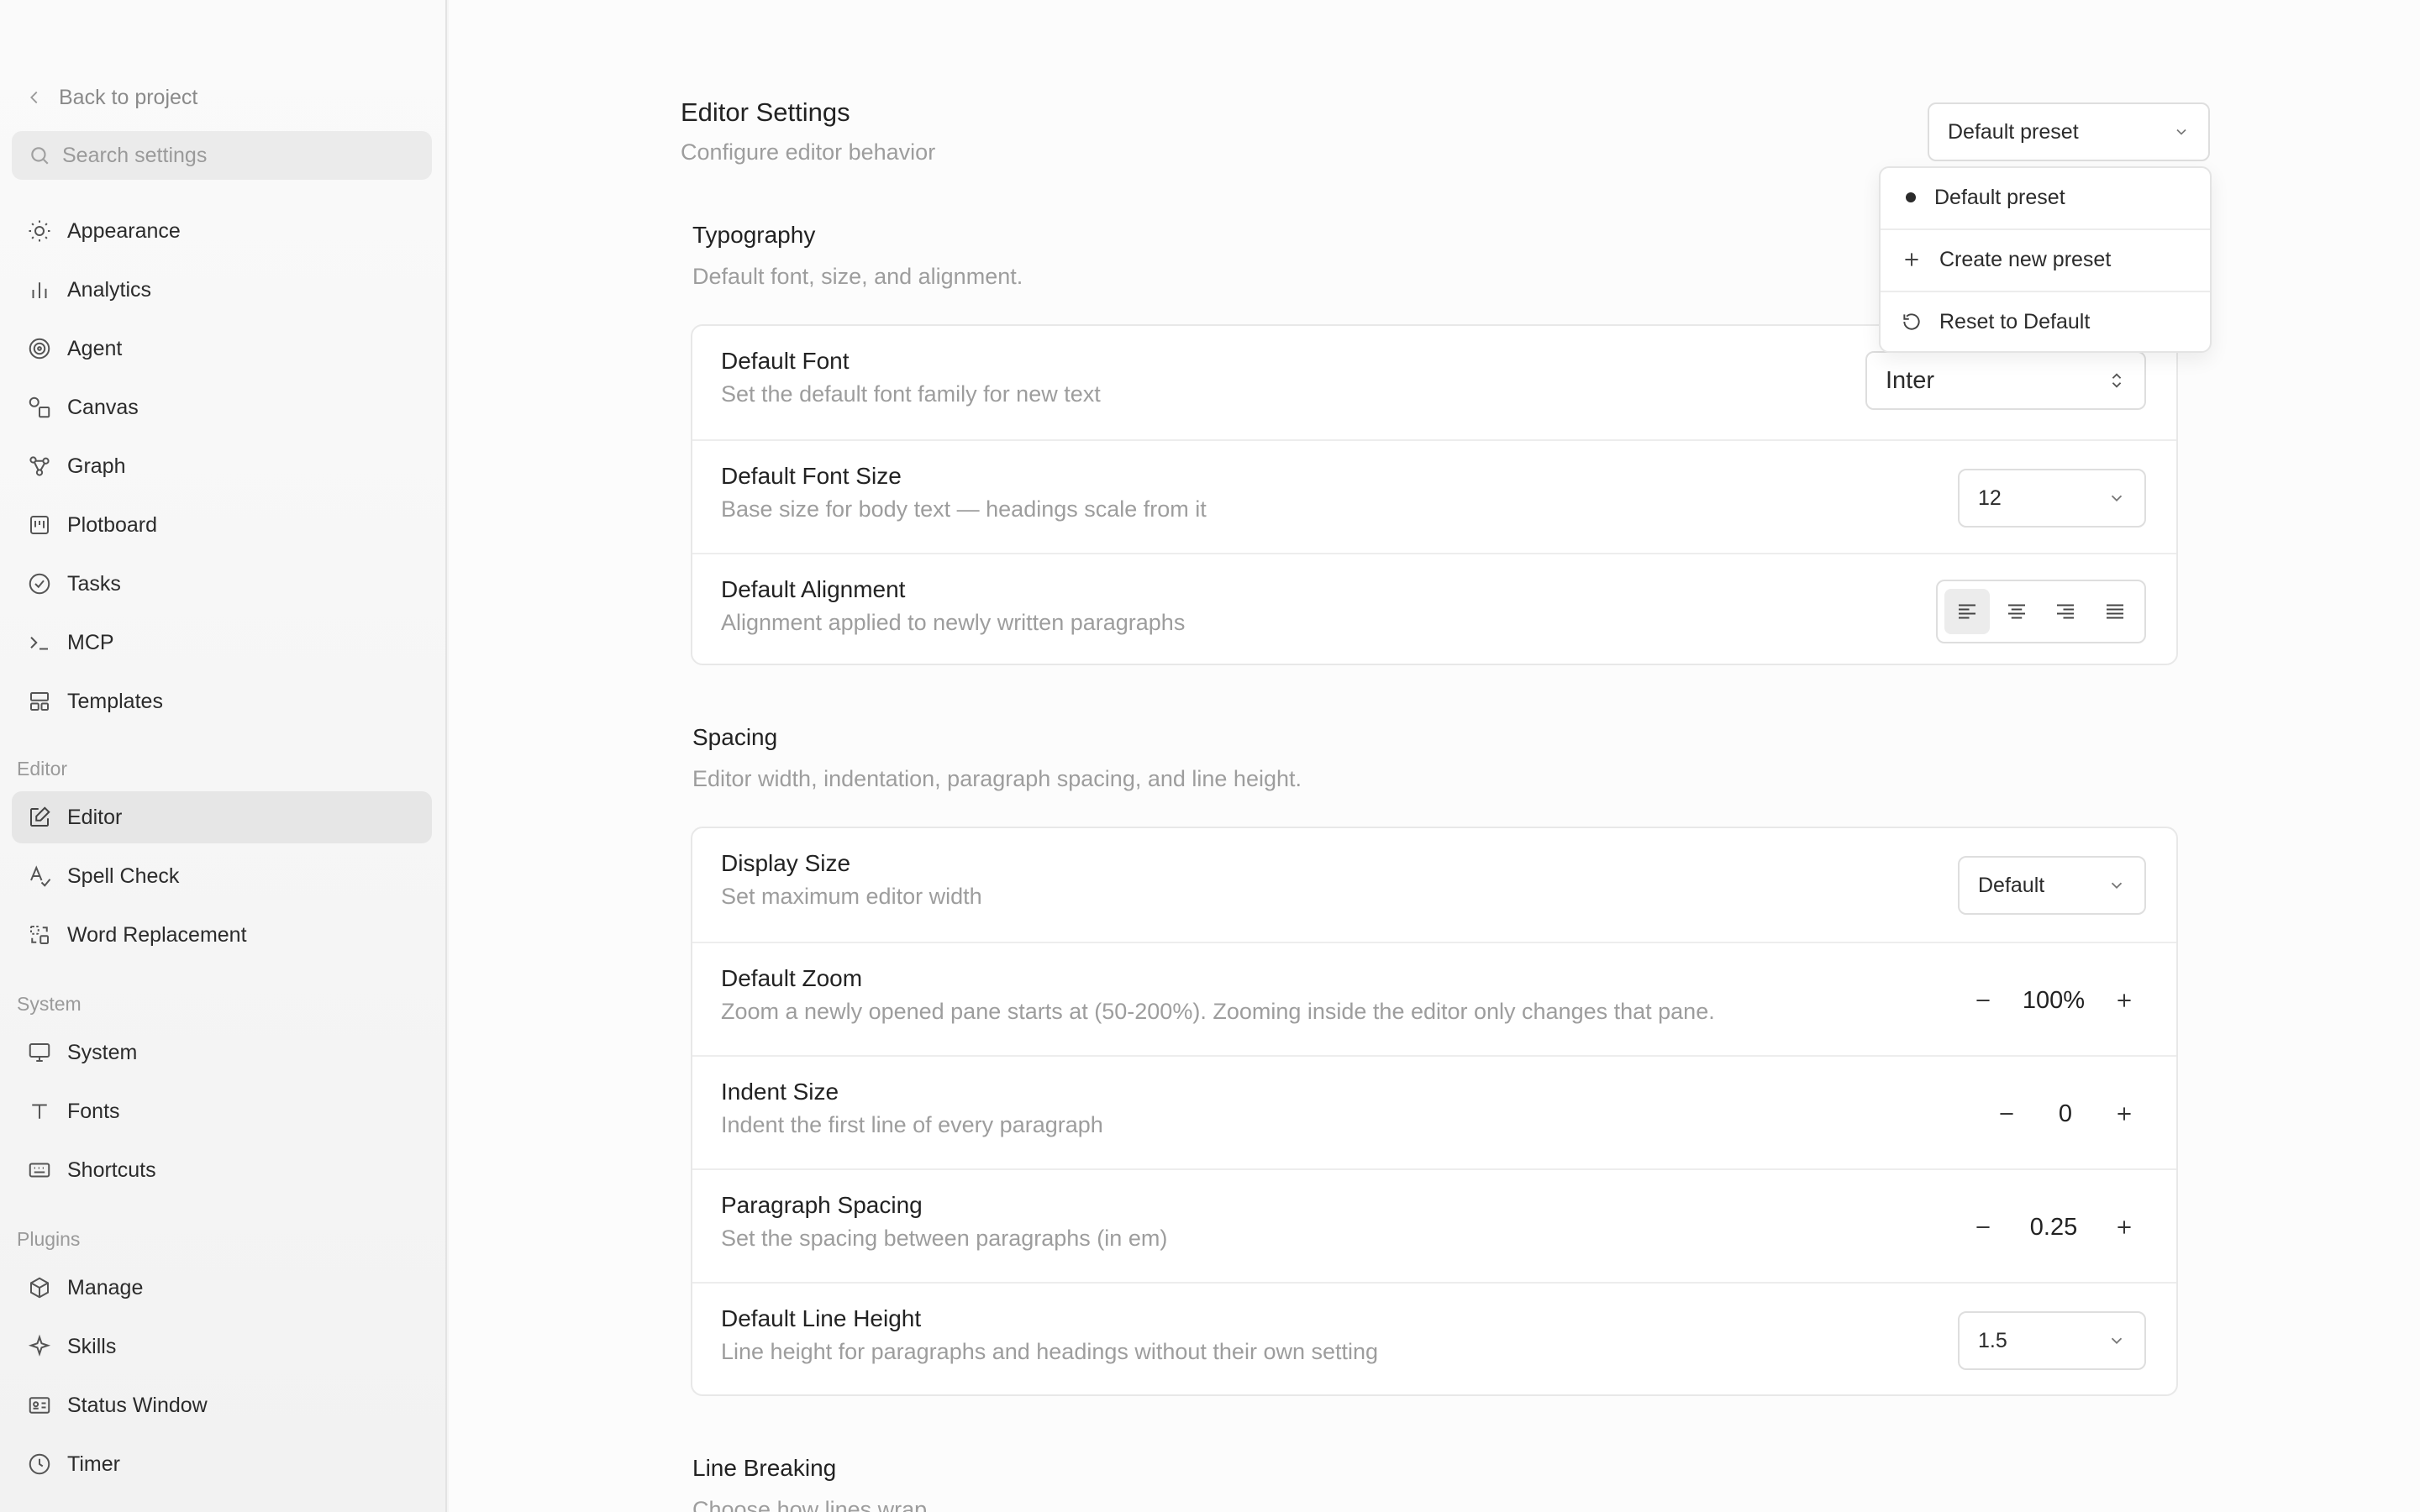  Describe the element at coordinates (94, 1111) in the screenshot. I see `sidebar-item-label: Fonts` at that location.